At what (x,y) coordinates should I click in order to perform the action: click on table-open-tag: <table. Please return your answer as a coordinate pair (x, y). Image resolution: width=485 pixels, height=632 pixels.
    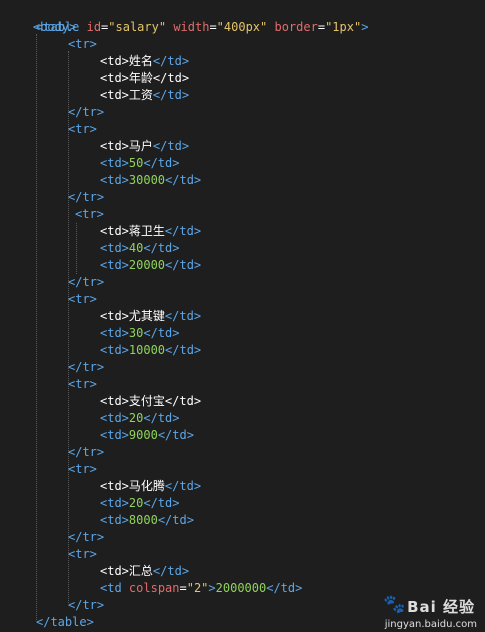
    Looking at the image, I should click on (58, 27).